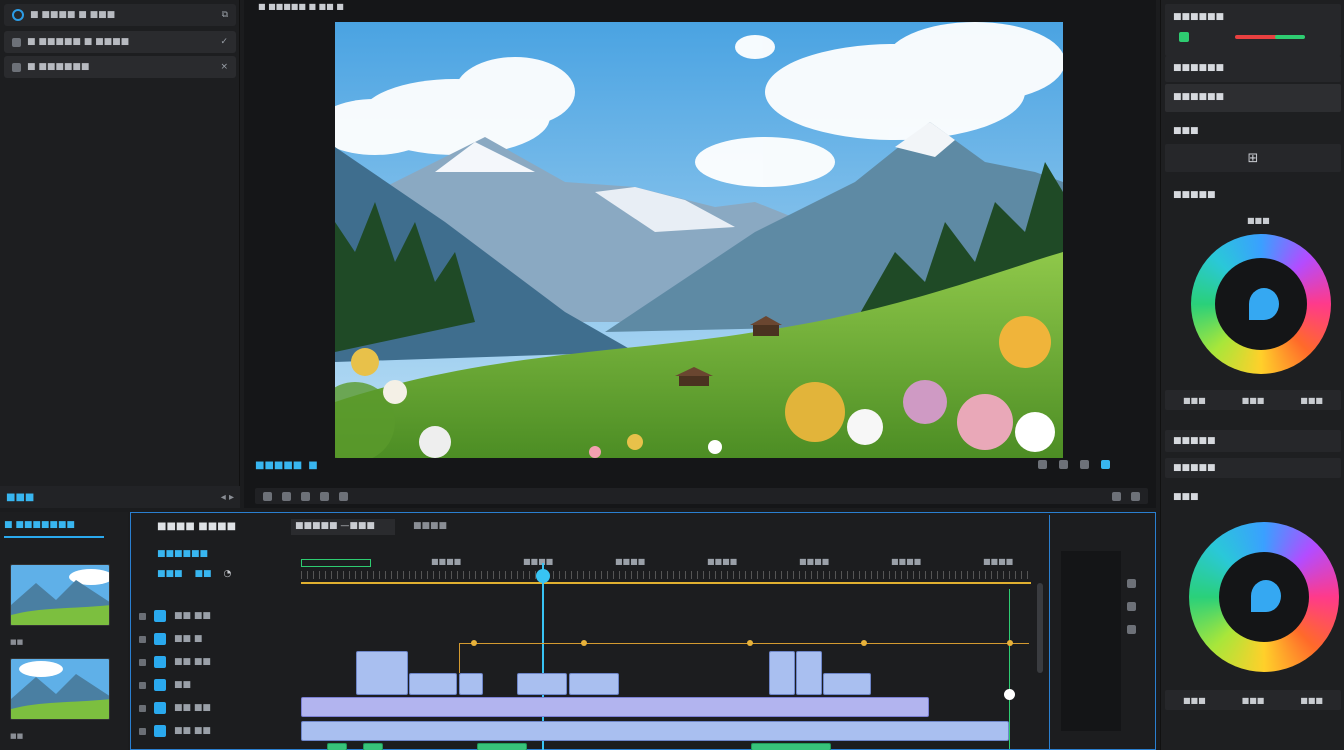 The image size is (1344, 750). What do you see at coordinates (54, 529) in the screenshot?
I see `bin-header: ■ ■■■■■■■` at bounding box center [54, 529].